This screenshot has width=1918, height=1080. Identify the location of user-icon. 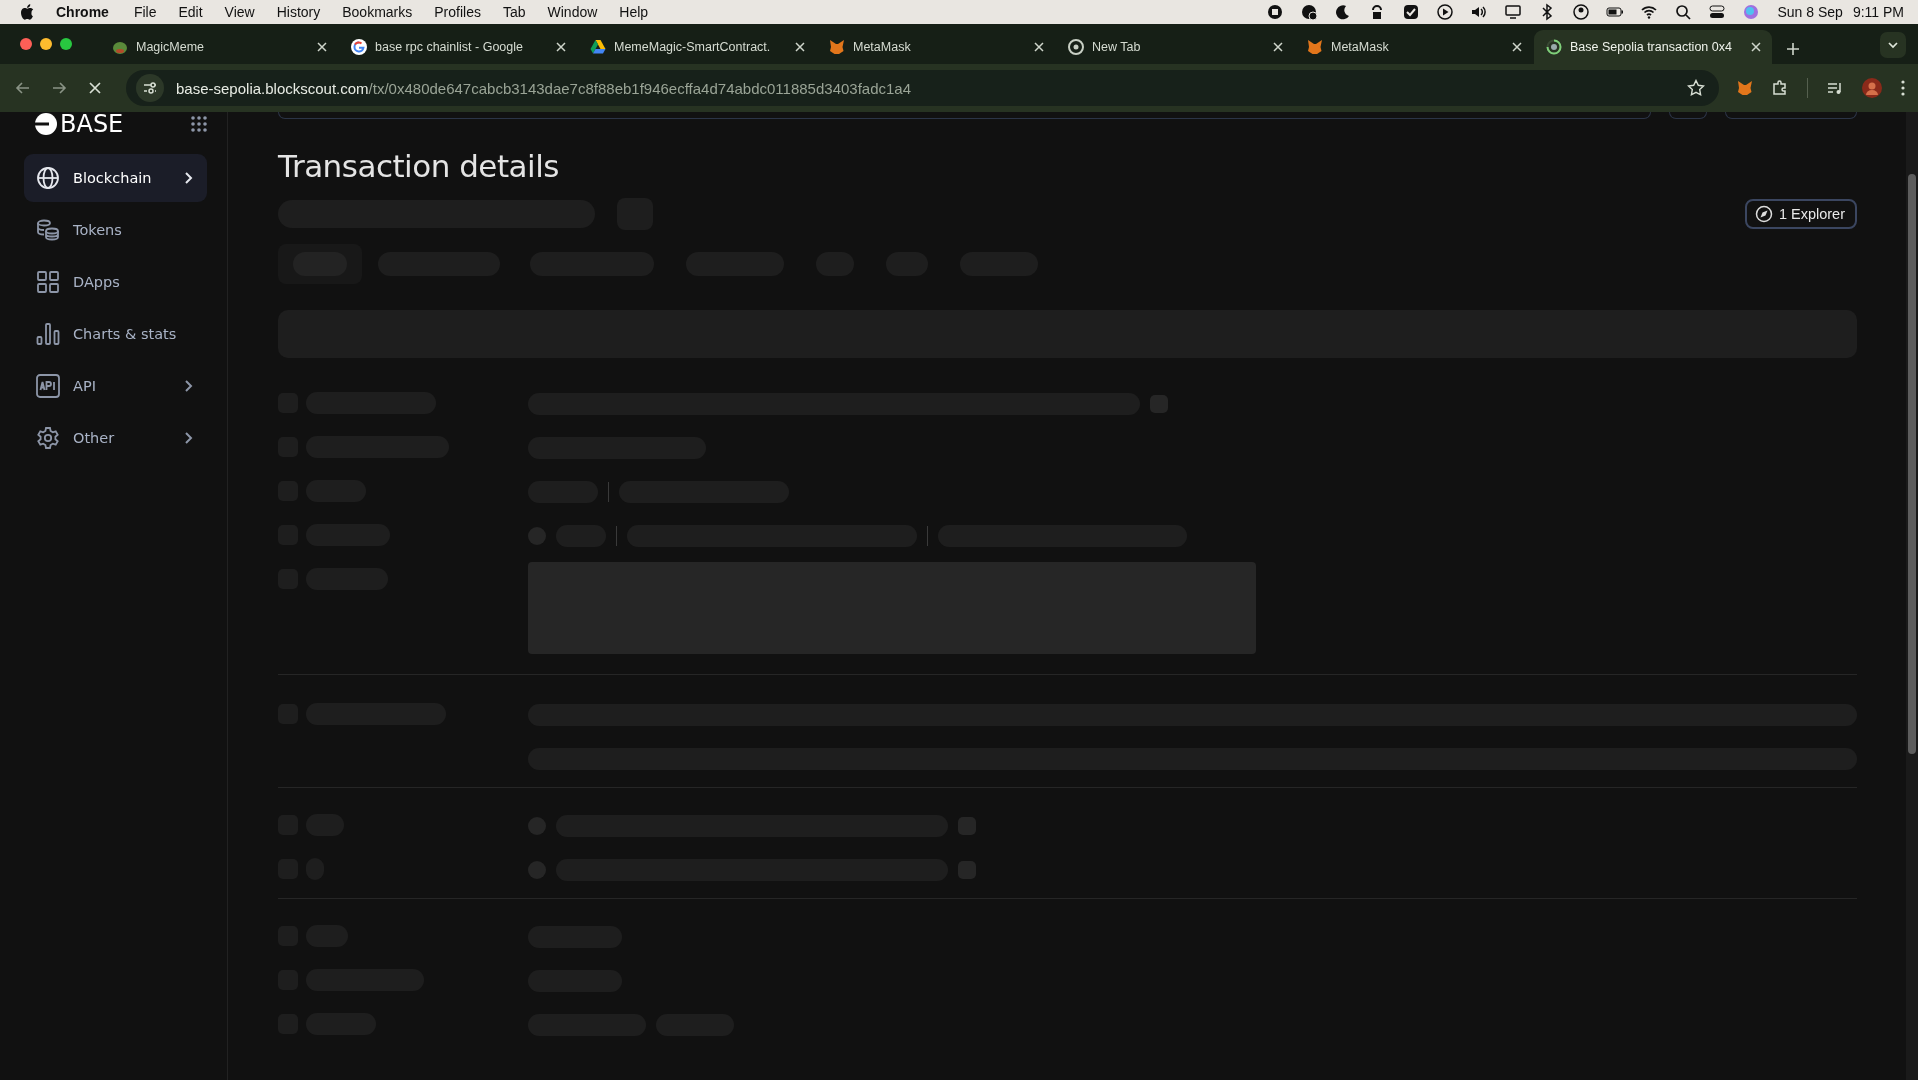
(1580, 12).